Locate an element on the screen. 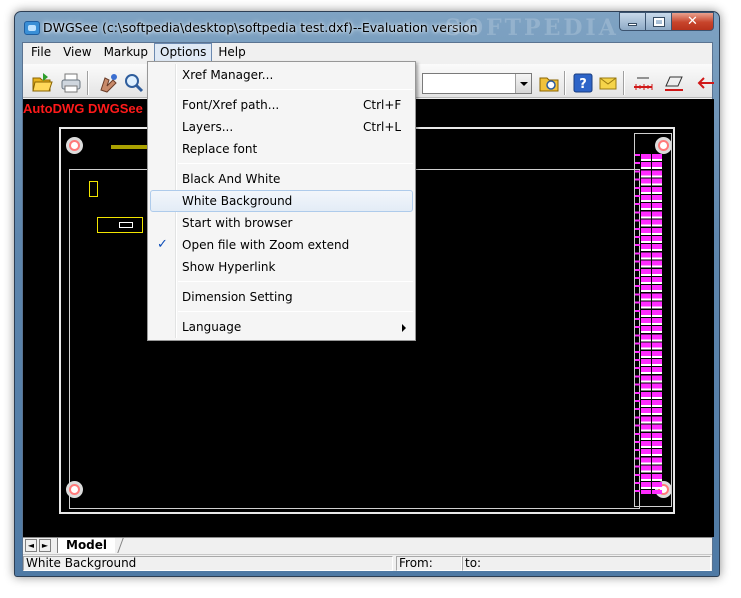  brand-label: AutoDWG DWGSee is located at coordinates (83, 108).